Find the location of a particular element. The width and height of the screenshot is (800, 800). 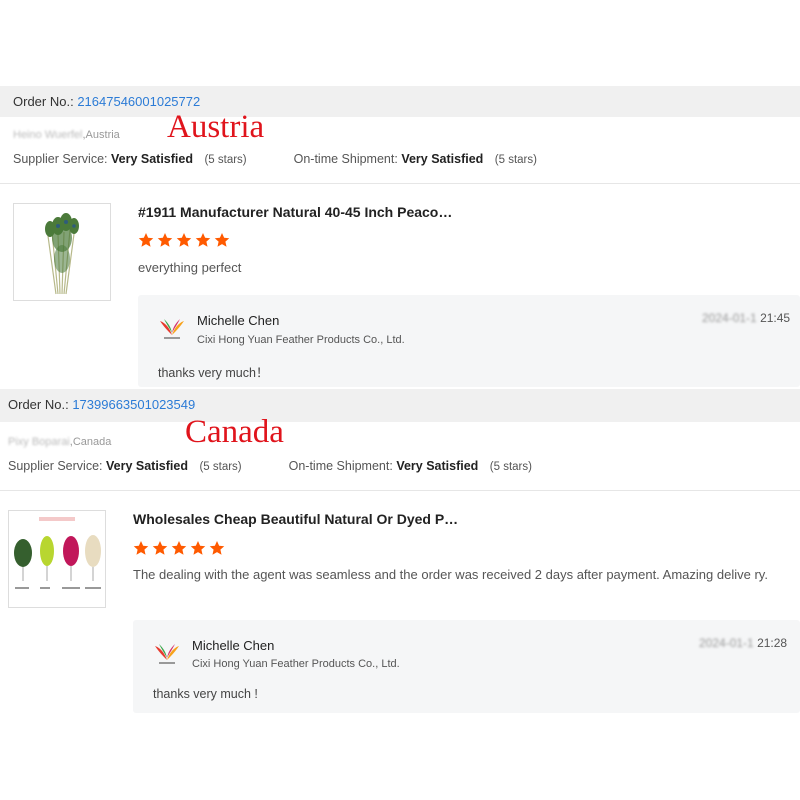

reply-timestamp: 2024-01-1 21:28 is located at coordinates (743, 643).